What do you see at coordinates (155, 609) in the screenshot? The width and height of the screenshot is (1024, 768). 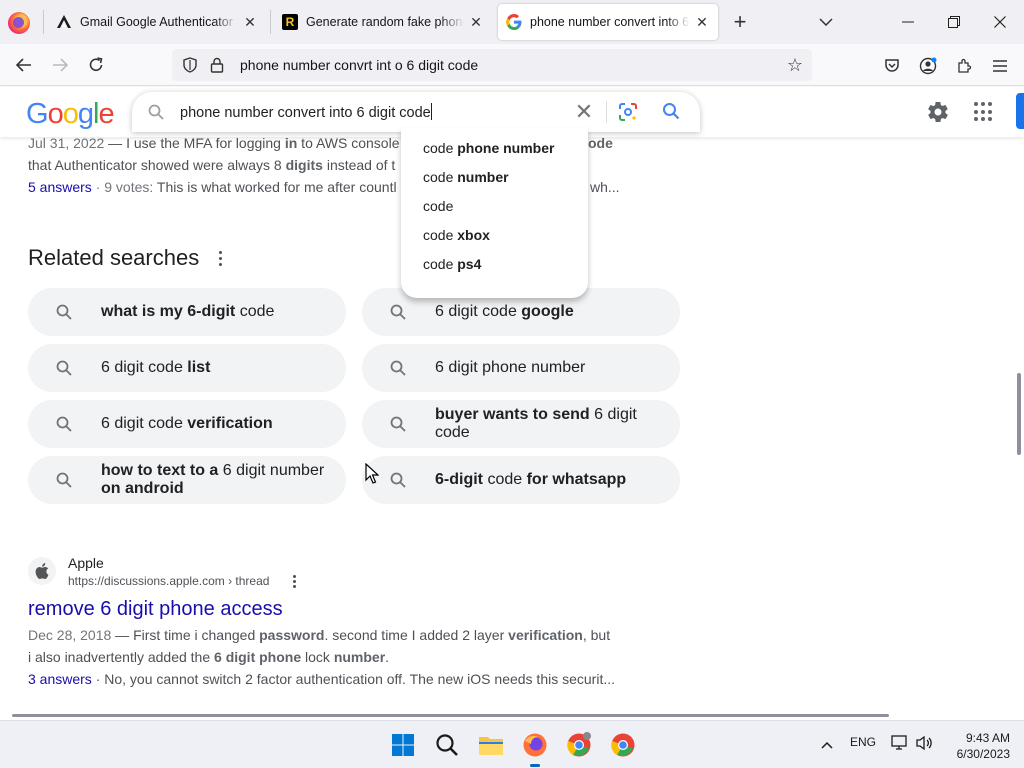 I see `result-title-link: remove 6 digit phone access` at bounding box center [155, 609].